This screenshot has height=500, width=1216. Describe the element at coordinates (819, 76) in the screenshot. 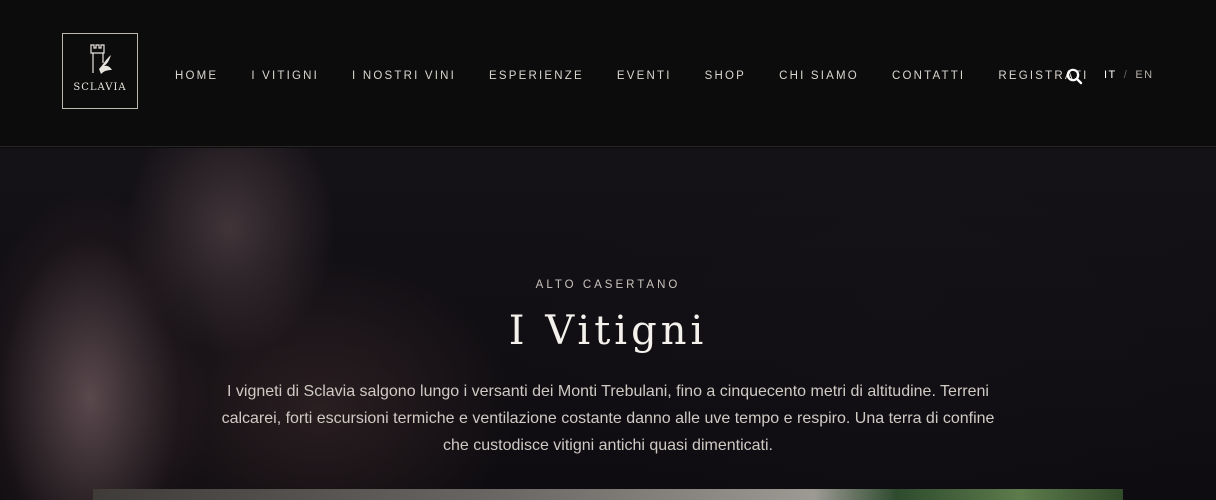

I see `nav-item-chi-siamo: CHI SIAMO` at that location.